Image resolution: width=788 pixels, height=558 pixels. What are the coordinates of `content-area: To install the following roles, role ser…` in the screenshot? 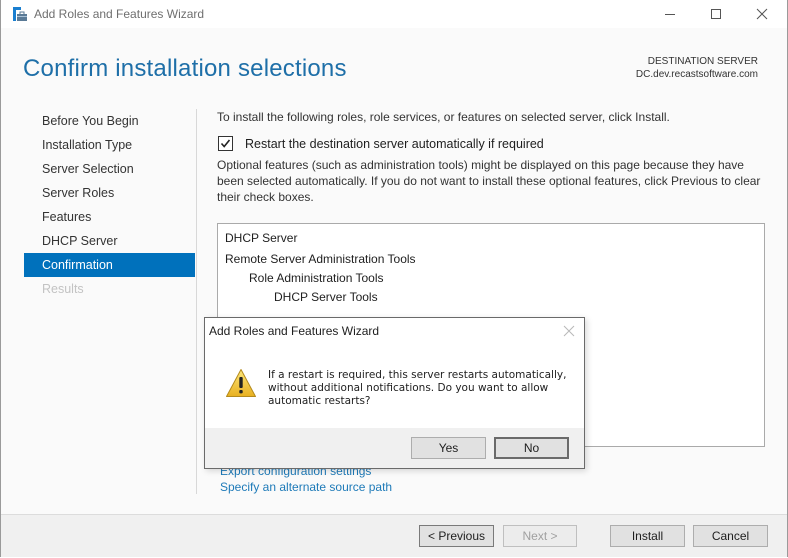 It's located at (492, 156).